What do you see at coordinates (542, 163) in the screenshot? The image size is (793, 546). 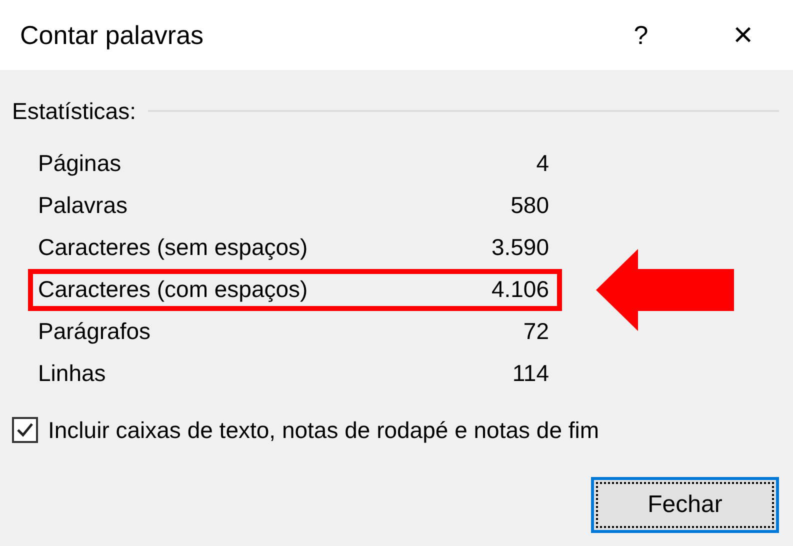 I see `stat-value: 4` at bounding box center [542, 163].